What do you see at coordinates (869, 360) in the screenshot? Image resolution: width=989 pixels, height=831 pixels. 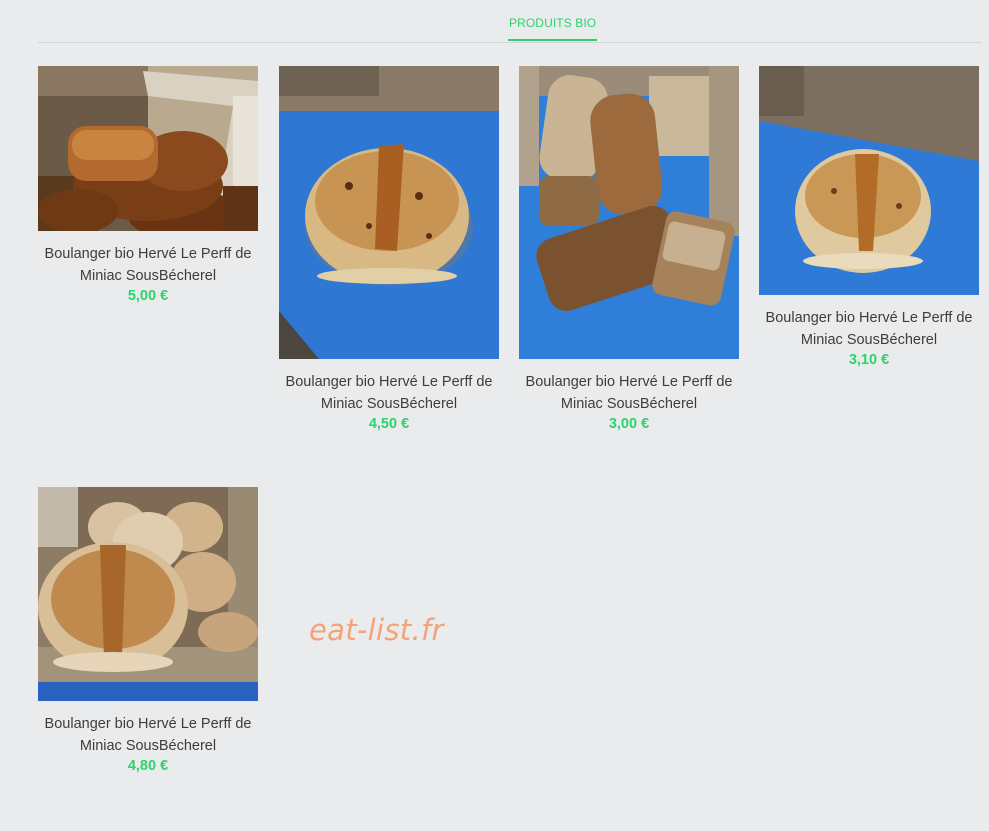 I see `product-price: 3,10 €` at bounding box center [869, 360].